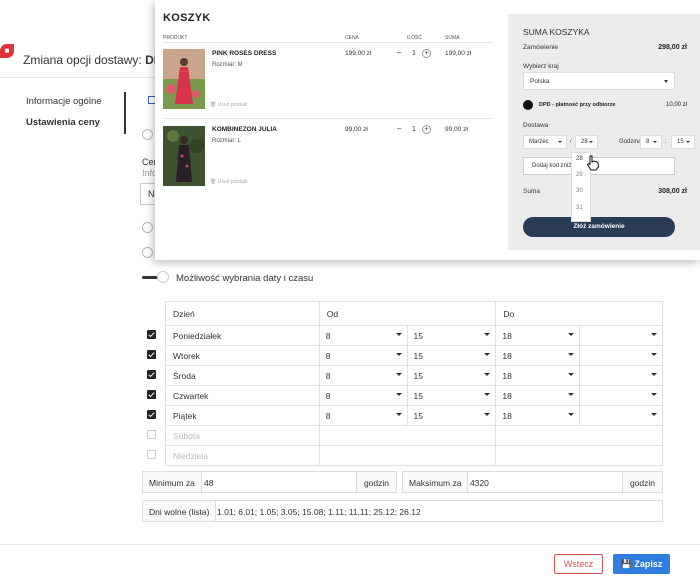  I want to click on maximum-unit: godzin, so click(641, 482).